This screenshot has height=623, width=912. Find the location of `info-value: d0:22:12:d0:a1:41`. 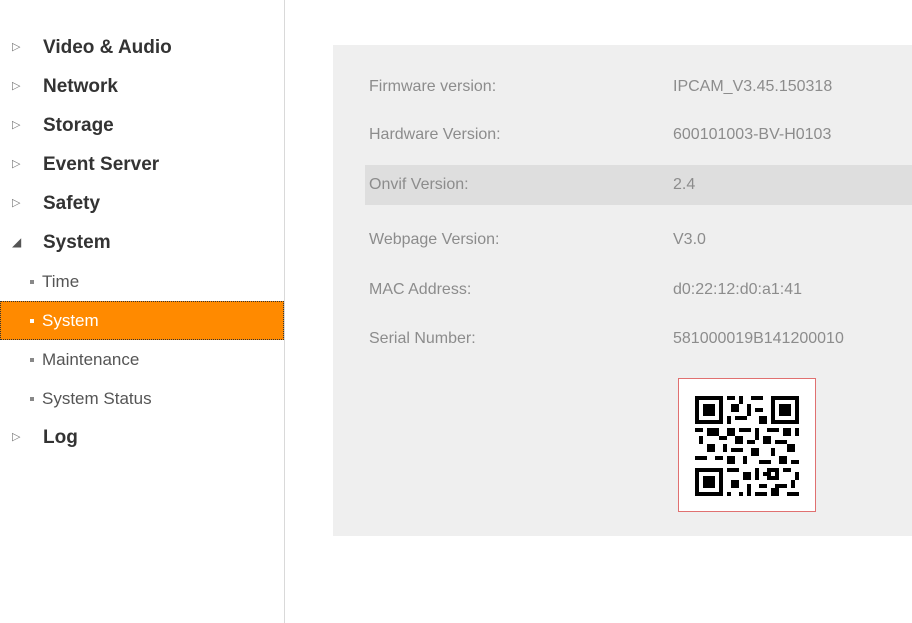

info-value: d0:22:12:d0:a1:41 is located at coordinates (738, 289).